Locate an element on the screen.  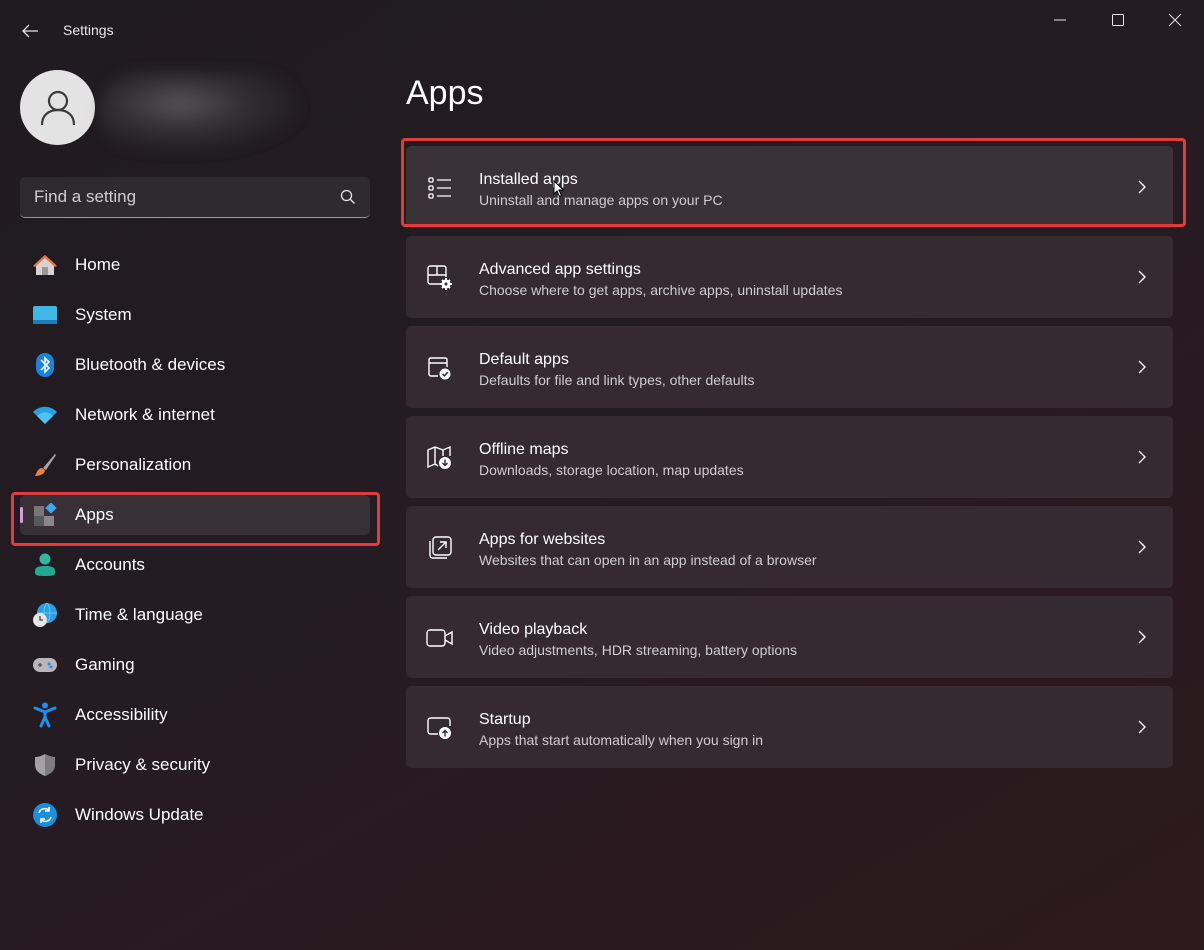
list-icon is located at coordinates (440, 188).